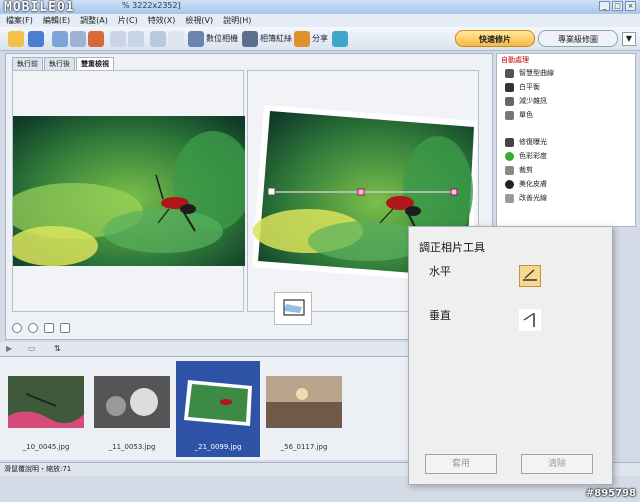 The height and width of the screenshot is (502, 640). What do you see at coordinates (196, 39) in the screenshot?
I see `camera-import-icon` at bounding box center [196, 39].